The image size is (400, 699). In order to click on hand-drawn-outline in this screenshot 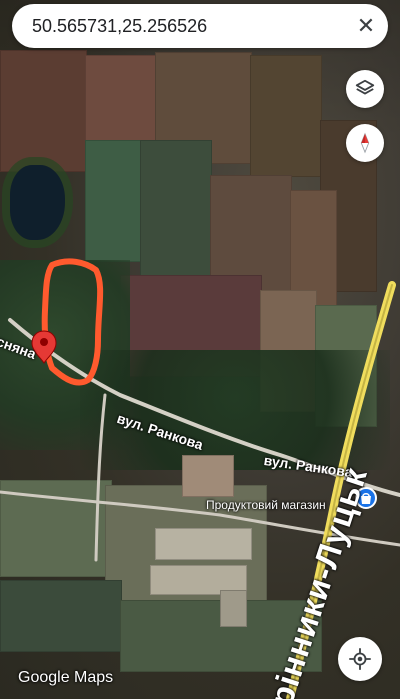, I will do `click(72, 322)`.